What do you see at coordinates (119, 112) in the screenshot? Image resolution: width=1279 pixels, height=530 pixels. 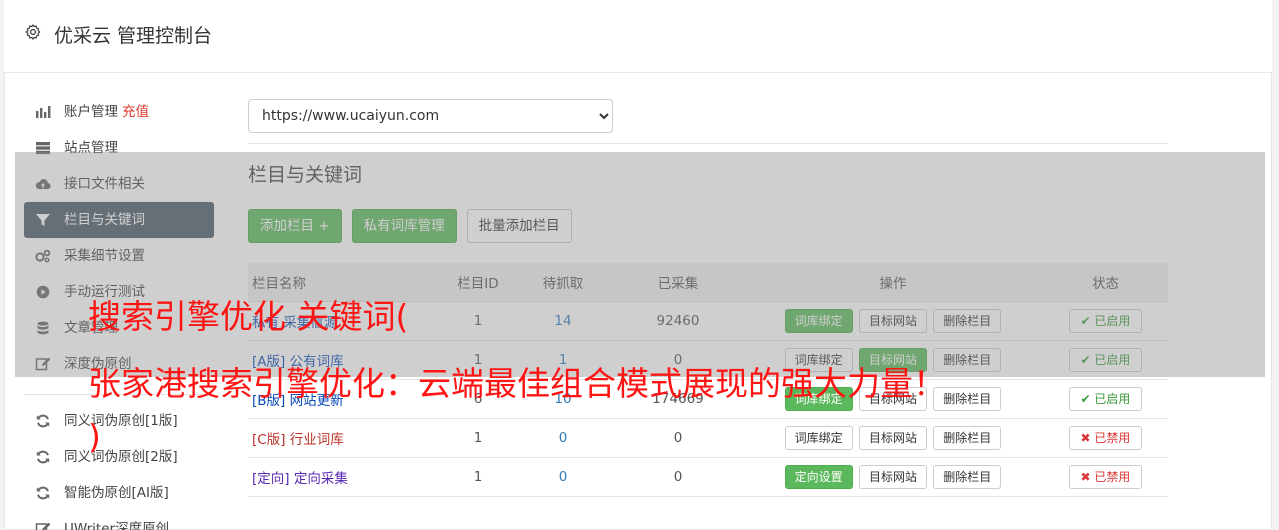 I see `sidebar-item-account: 账户管理 充值` at bounding box center [119, 112].